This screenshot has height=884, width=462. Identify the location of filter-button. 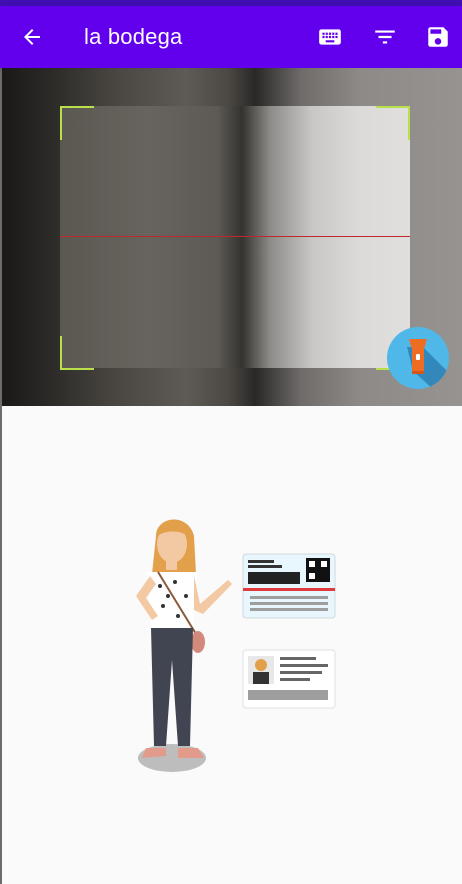
(385, 37).